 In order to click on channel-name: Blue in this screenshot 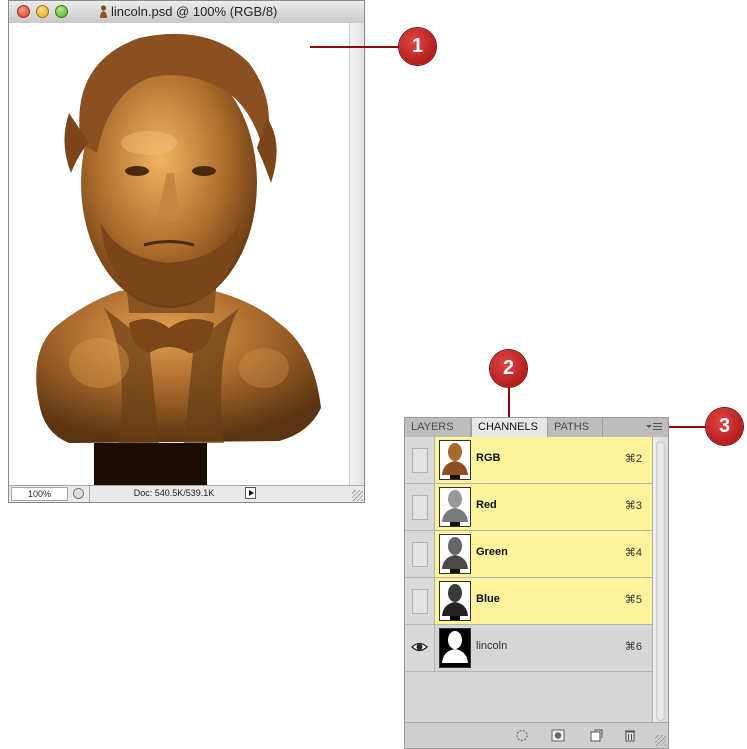, I will do `click(488, 599)`.